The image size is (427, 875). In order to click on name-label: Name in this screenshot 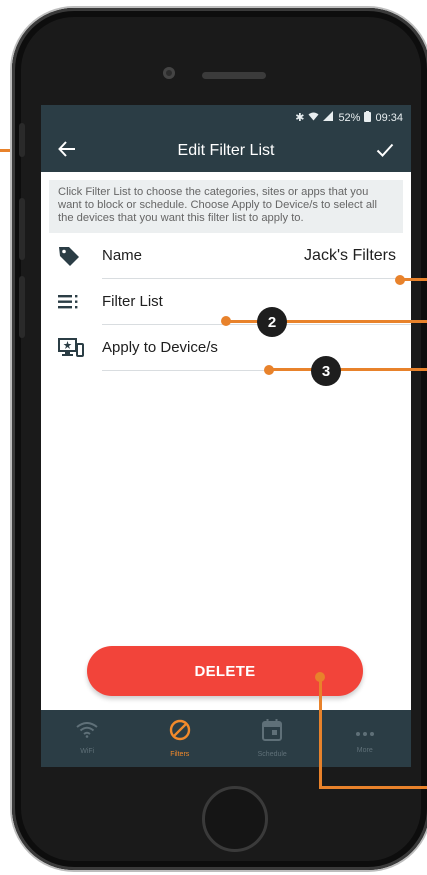, I will do `click(122, 255)`.